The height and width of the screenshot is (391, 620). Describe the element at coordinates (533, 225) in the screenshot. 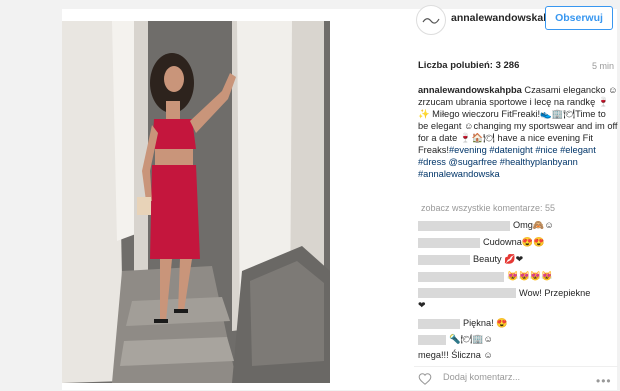

I see `comment-text: Omg🙈☺` at that location.